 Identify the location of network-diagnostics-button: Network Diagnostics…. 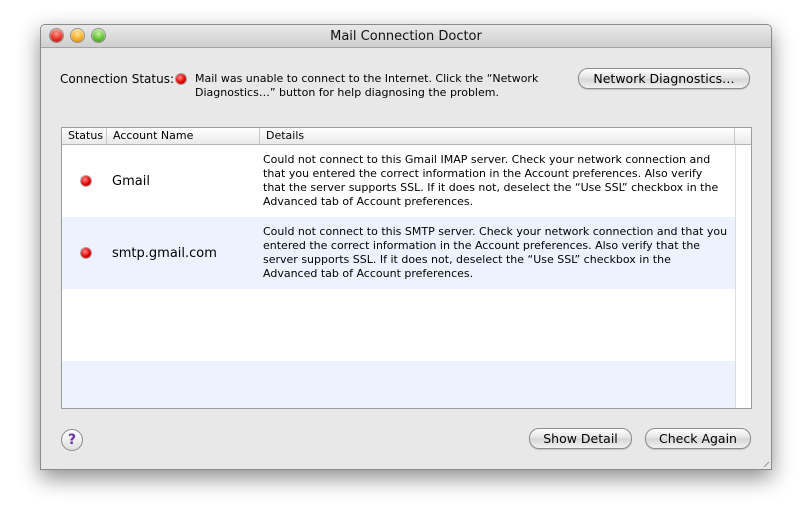
(664, 78).